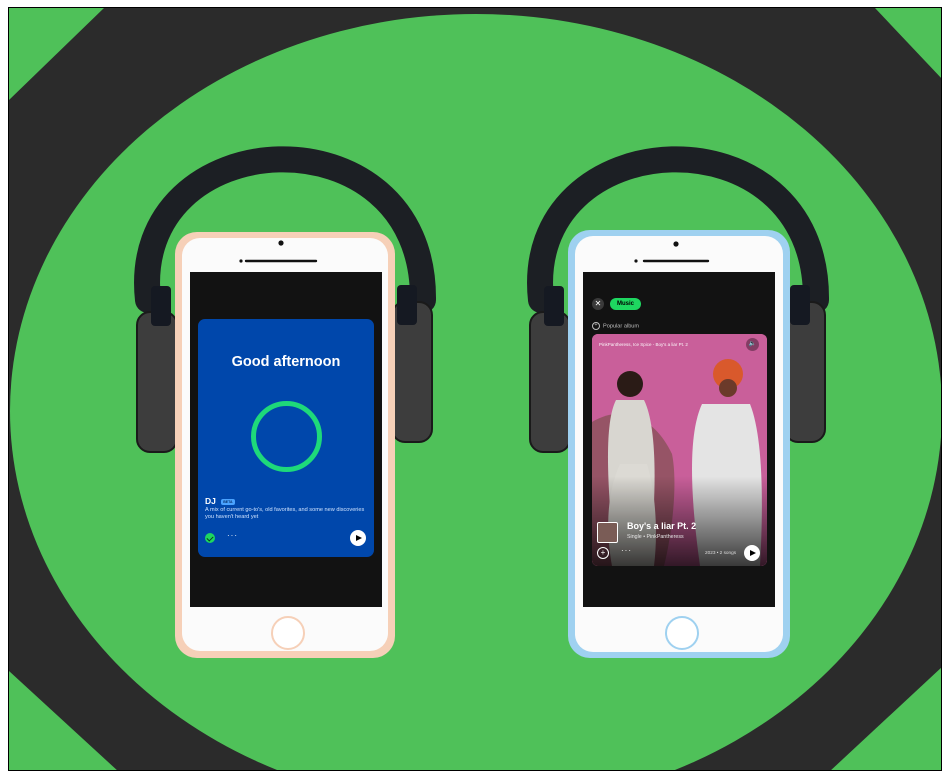 This screenshot has width=945, height=773. I want to click on song-subtitle: Single • PinkPantheress, so click(655, 537).